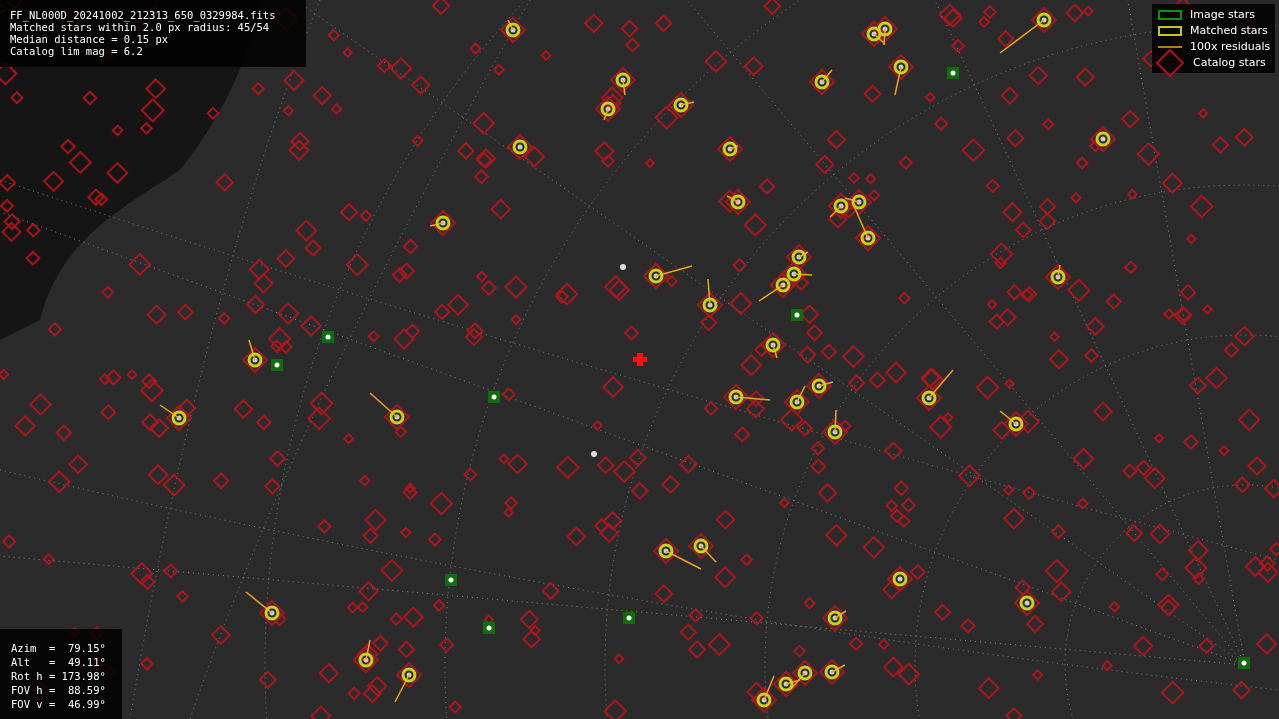 The width and height of the screenshot is (1279, 719). I want to click on pointing-text: FOV h = 88.59°, so click(58, 690).